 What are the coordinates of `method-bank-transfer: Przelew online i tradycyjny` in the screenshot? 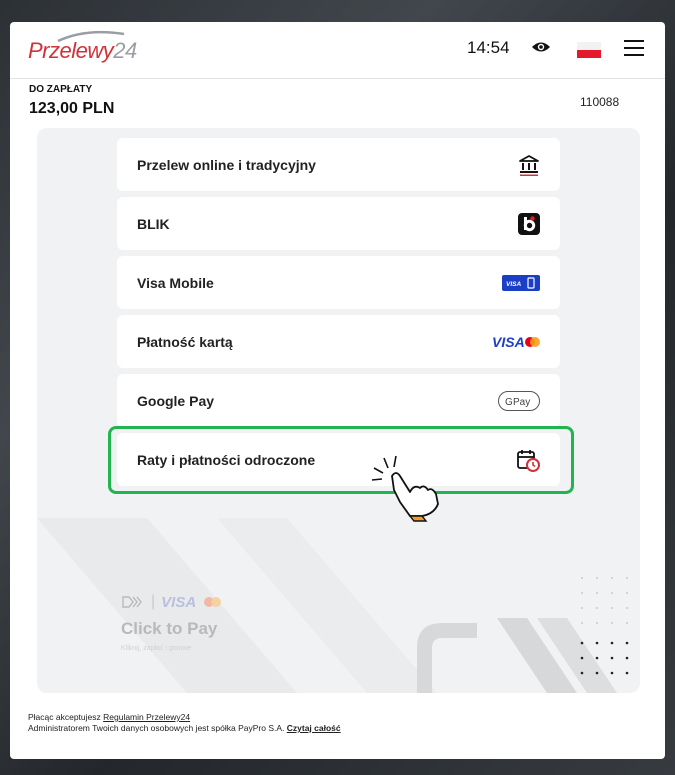 It's located at (338, 164).